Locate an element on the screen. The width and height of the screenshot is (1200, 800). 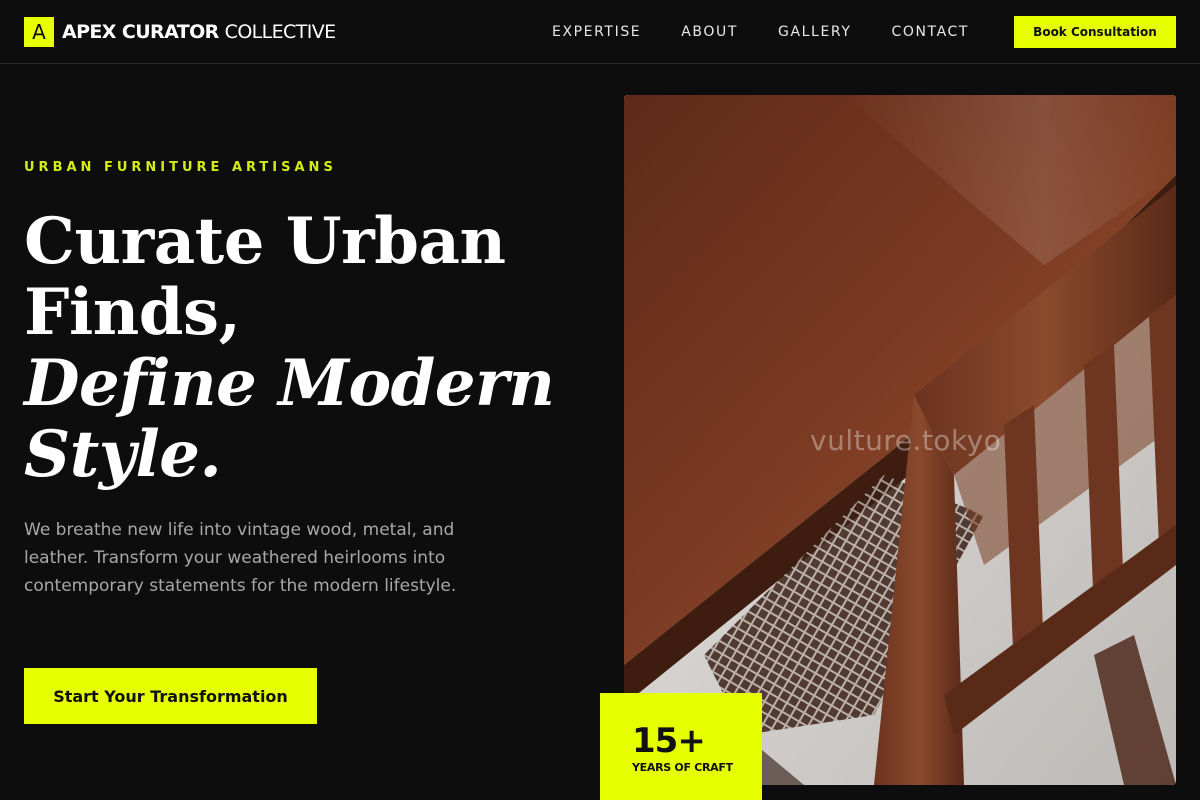
nav-links: EXPERTISE ABOUT GALLERY CONTACT is located at coordinates (780, 32).